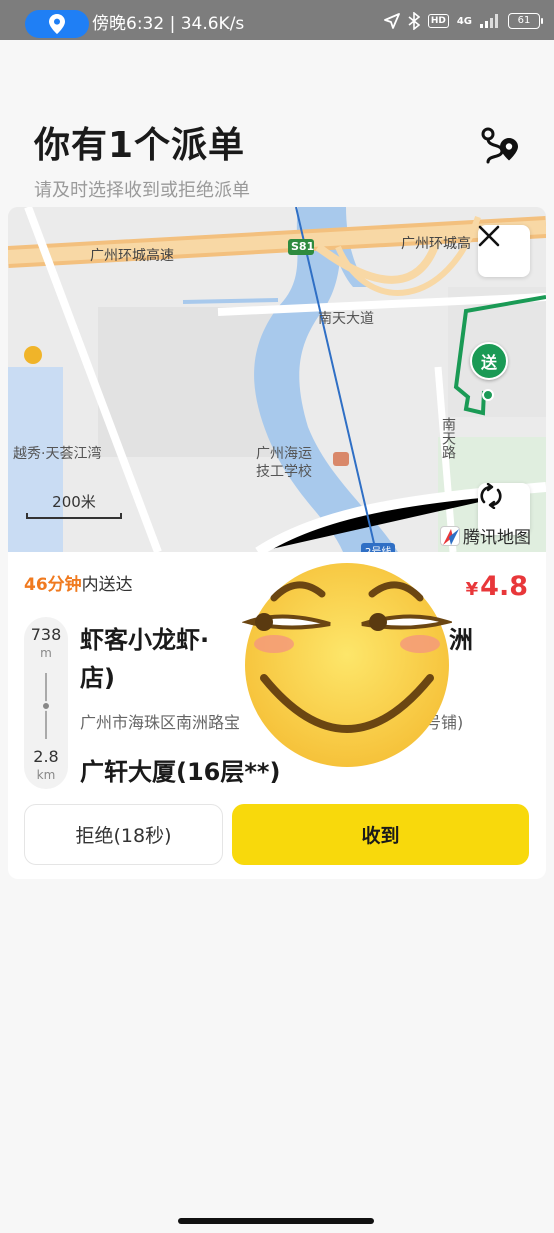  What do you see at coordinates (461, 640) in the screenshot?
I see `shop-name-line1-tail: 洲` at bounding box center [461, 640].